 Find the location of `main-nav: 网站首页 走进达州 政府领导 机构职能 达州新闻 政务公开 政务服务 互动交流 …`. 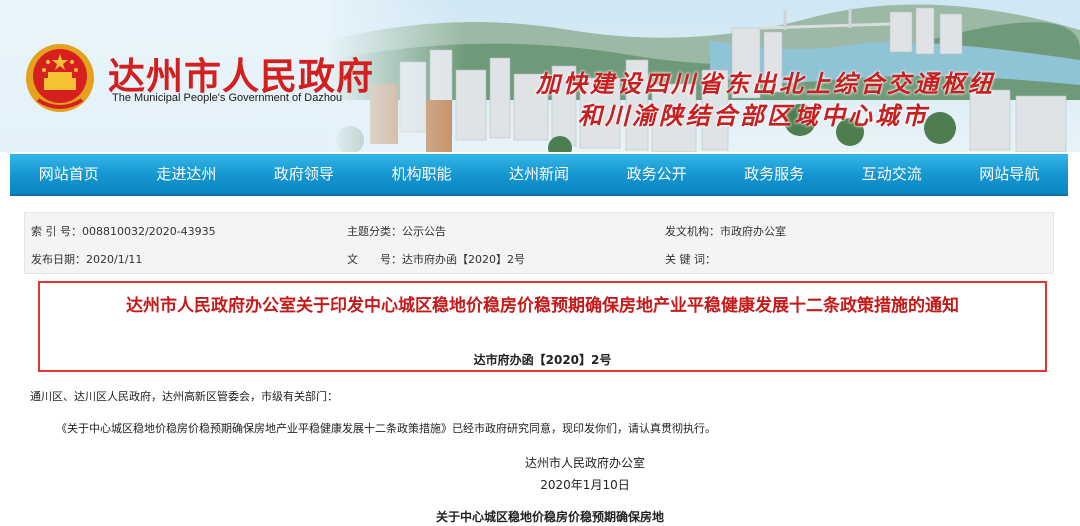

main-nav: 网站首页 走进达州 政府领导 机构职能 达州新闻 政务公开 政务服务 互动交流 … is located at coordinates (539, 175).